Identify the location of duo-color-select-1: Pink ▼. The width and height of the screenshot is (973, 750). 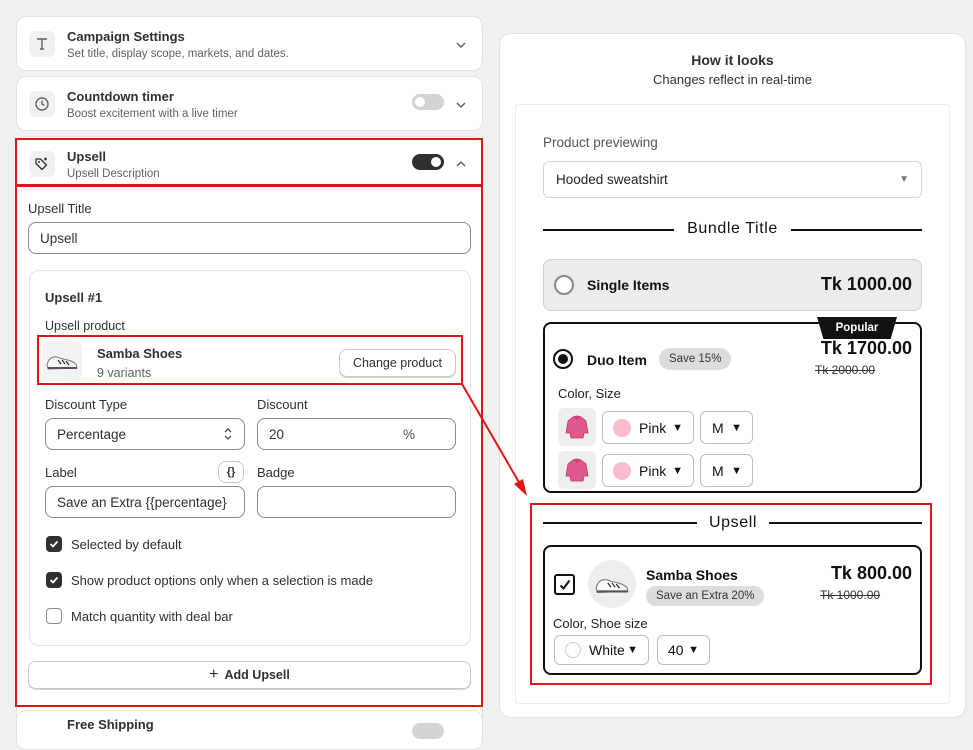
(648, 427).